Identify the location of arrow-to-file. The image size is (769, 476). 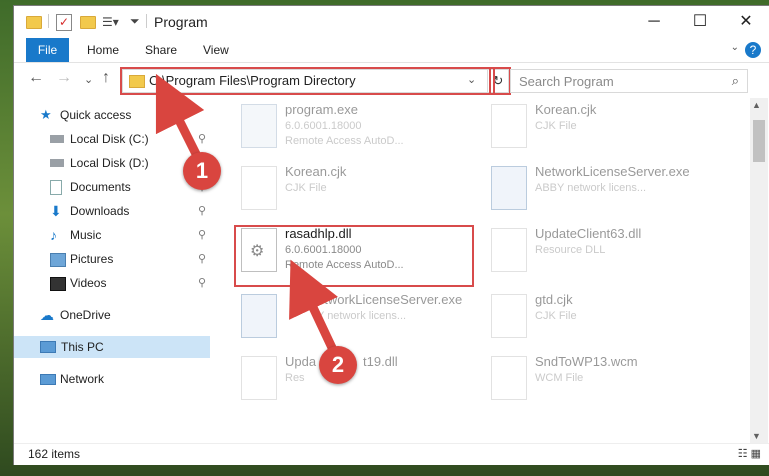
(314, 306).